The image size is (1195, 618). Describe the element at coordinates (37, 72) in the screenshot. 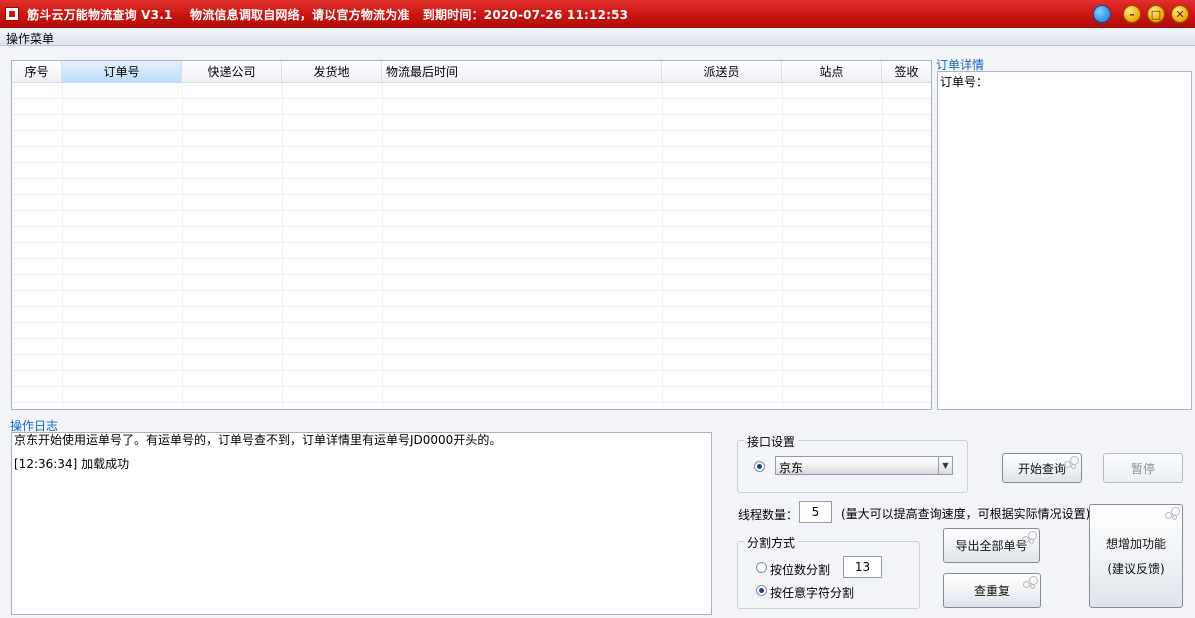

I see `column-header-index: 序号` at that location.